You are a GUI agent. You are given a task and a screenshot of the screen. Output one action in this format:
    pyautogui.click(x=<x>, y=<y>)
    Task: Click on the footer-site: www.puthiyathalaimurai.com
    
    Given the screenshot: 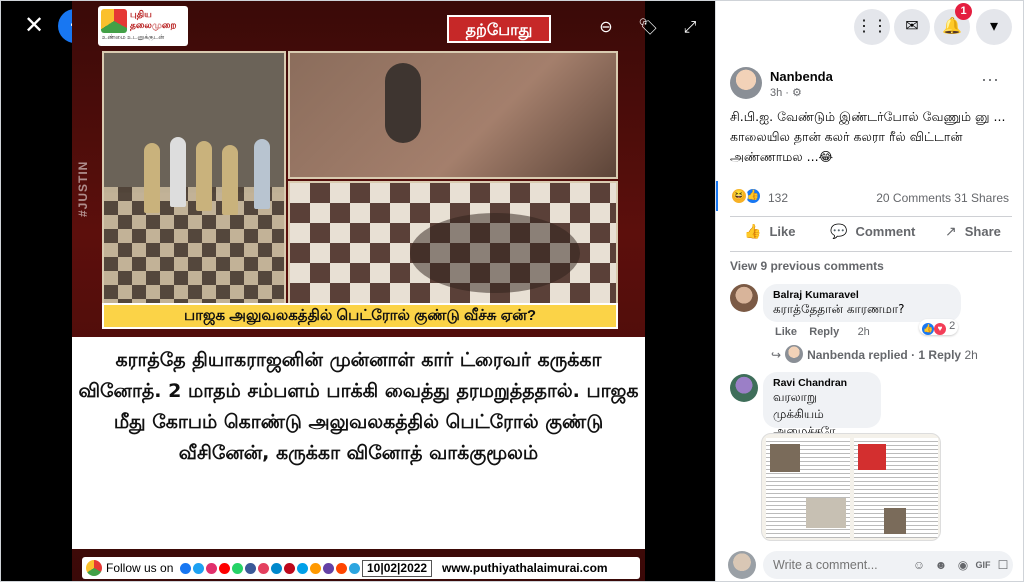 What is the action you would take?
    pyautogui.click(x=525, y=568)
    